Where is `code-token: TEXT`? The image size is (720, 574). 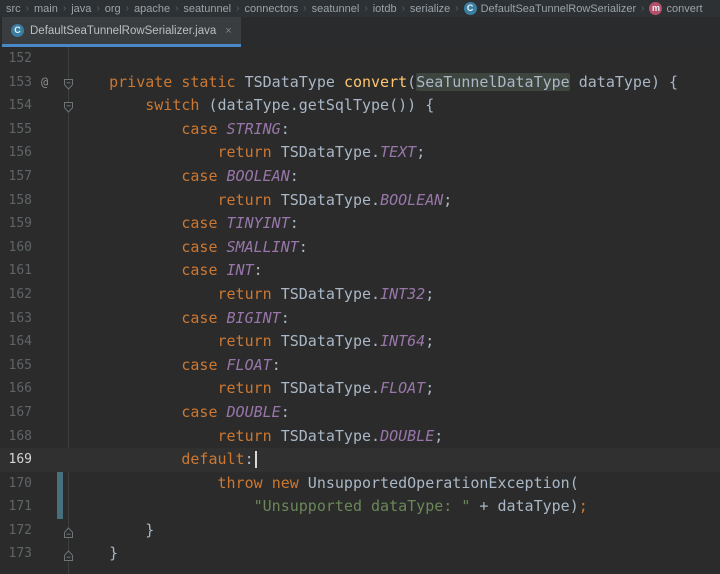 code-token: TEXT is located at coordinates (398, 152).